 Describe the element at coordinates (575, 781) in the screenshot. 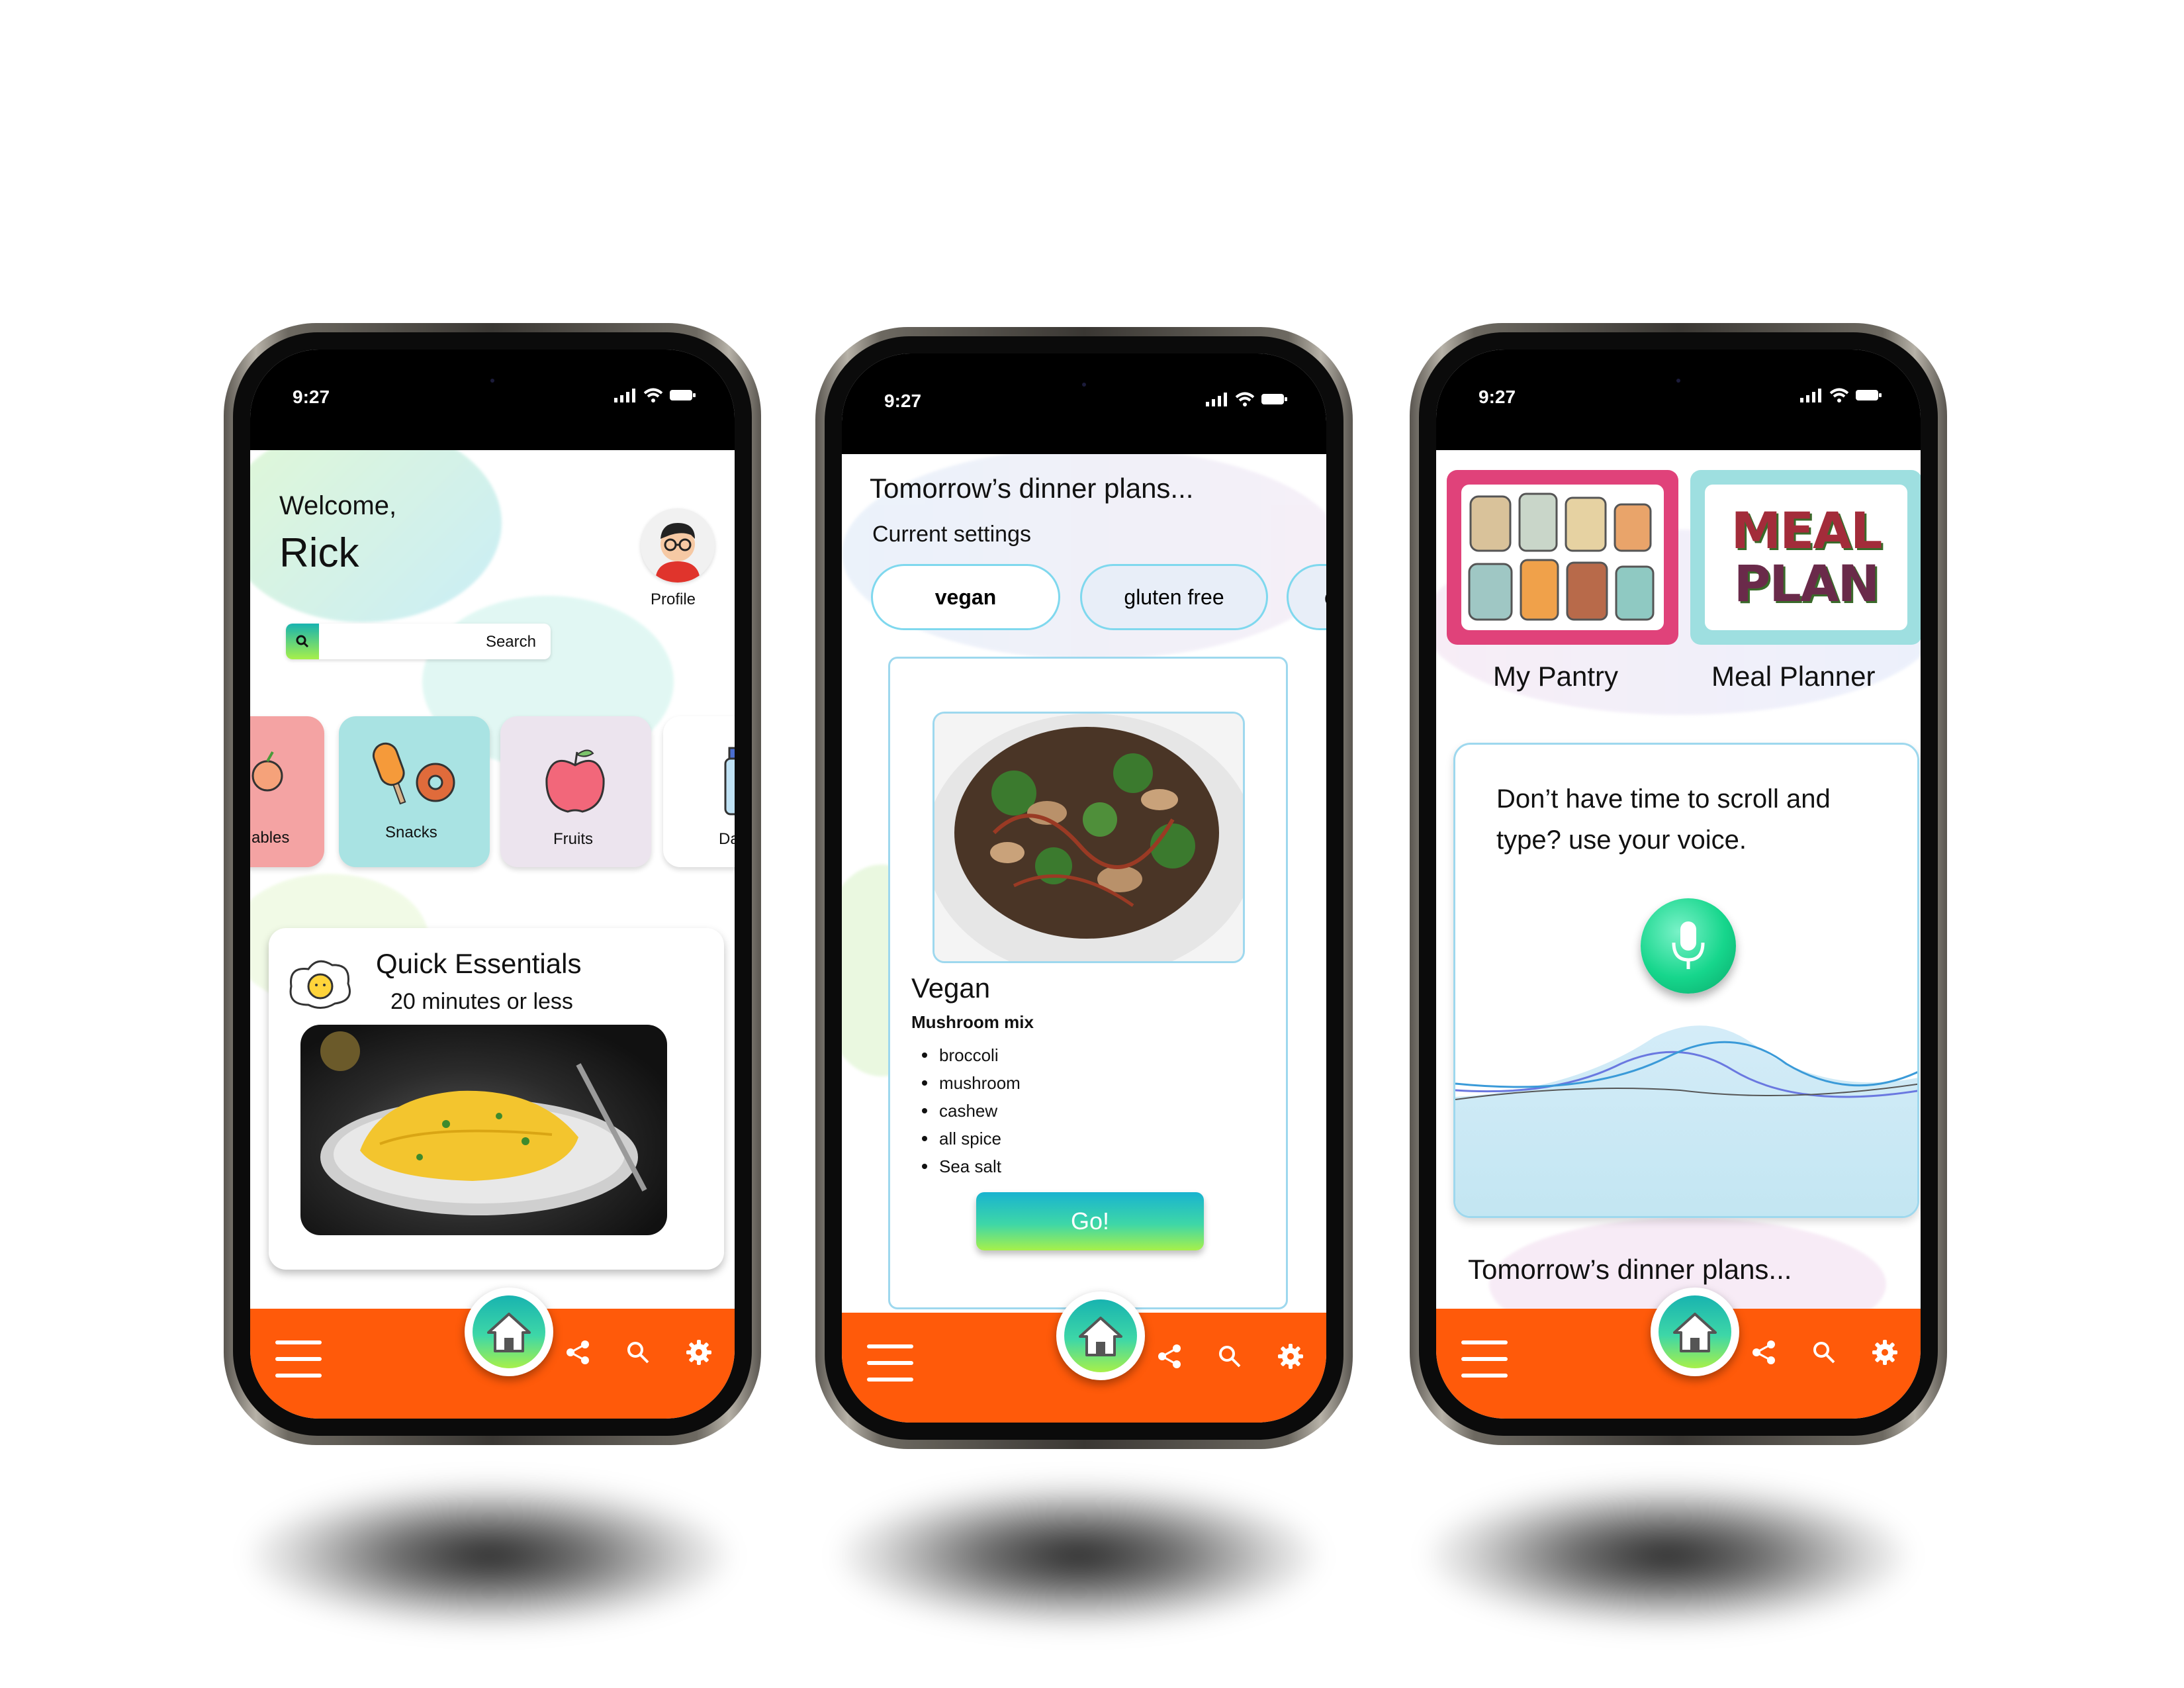

I see `apple-icon` at that location.